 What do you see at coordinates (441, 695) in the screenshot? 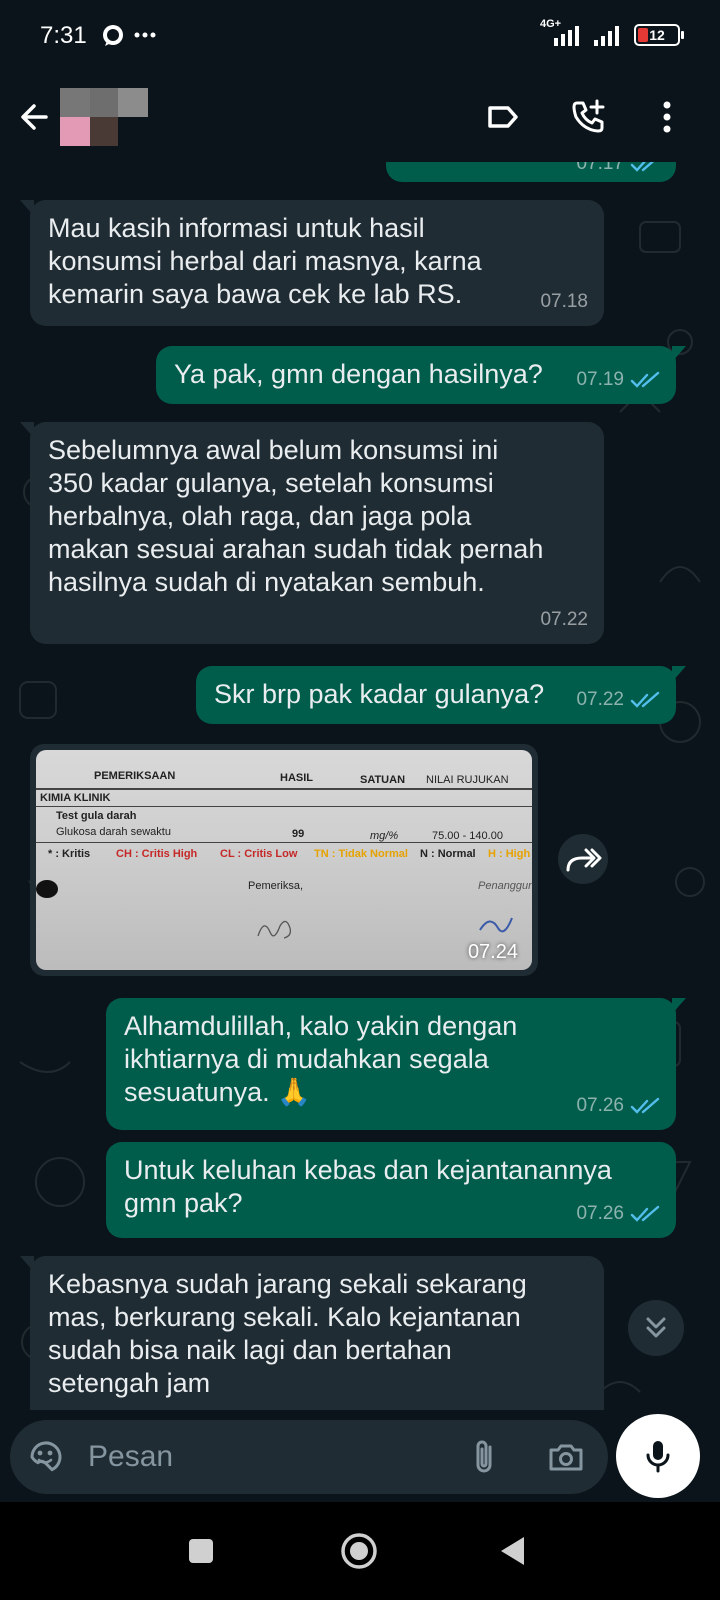
I see `message-outgoing: Skr brp pak kadar gulanya? 07.22` at bounding box center [441, 695].